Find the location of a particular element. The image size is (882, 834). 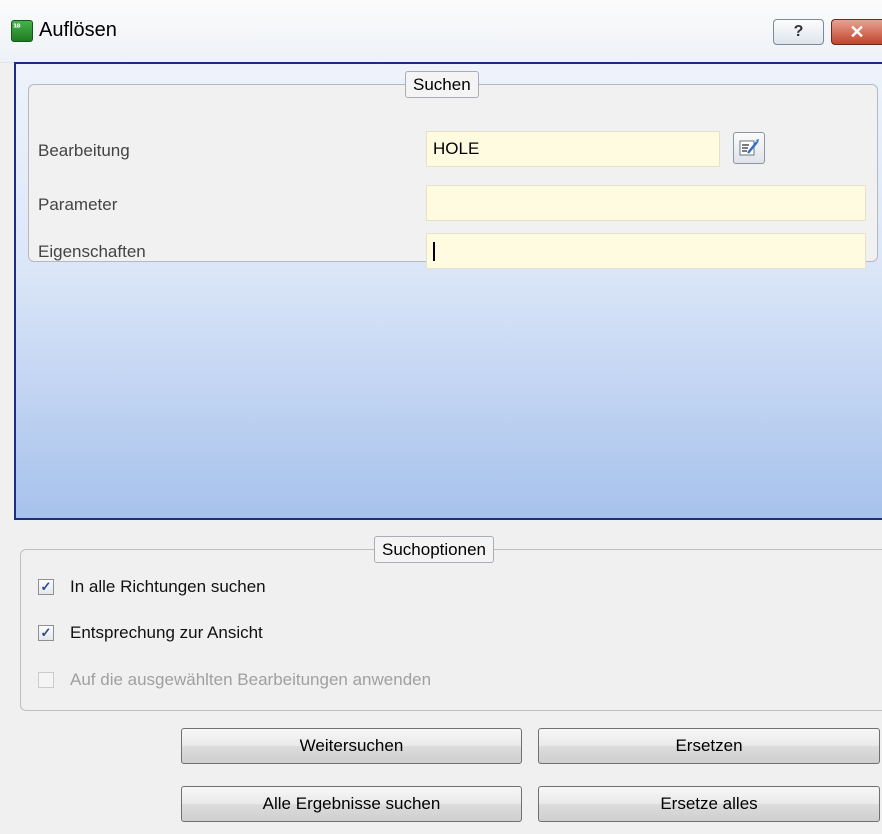

option-all-directions: ✓ In alle Richtungen suchen is located at coordinates (152, 587).